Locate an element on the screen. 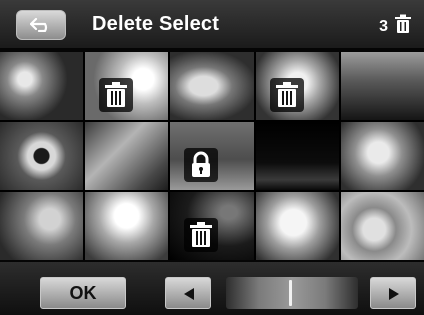  prev-page-button is located at coordinates (188, 293).